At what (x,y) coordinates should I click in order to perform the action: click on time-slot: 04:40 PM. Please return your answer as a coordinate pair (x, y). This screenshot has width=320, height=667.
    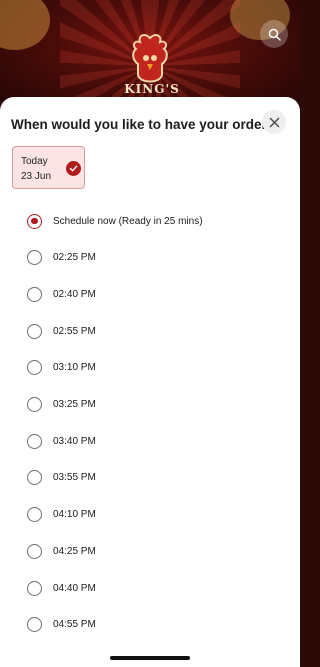
    Looking at the image, I should click on (61, 588).